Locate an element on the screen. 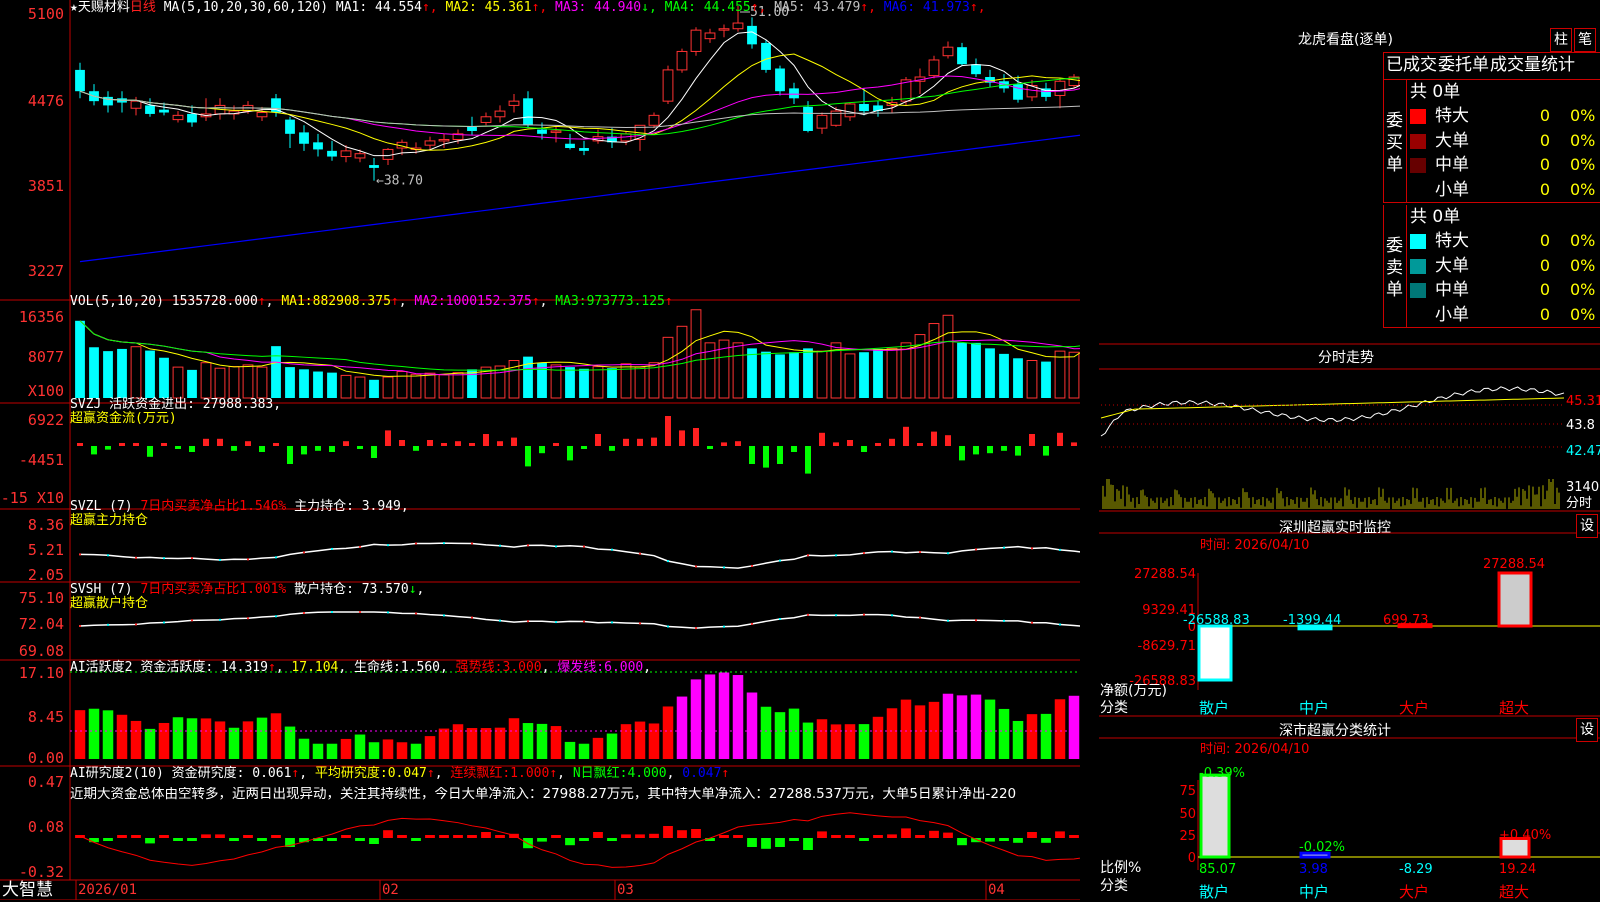  lhb-title: 龙虎看盘(逐单) is located at coordinates (1345, 40).